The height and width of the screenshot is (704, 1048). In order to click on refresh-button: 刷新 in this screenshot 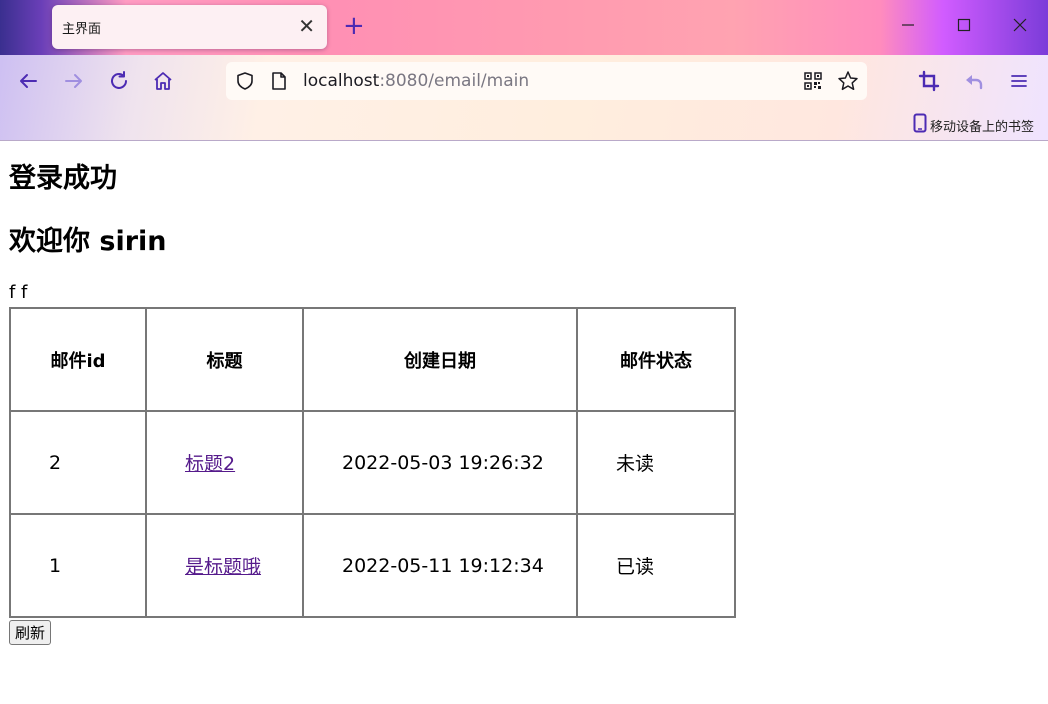, I will do `click(30, 632)`.